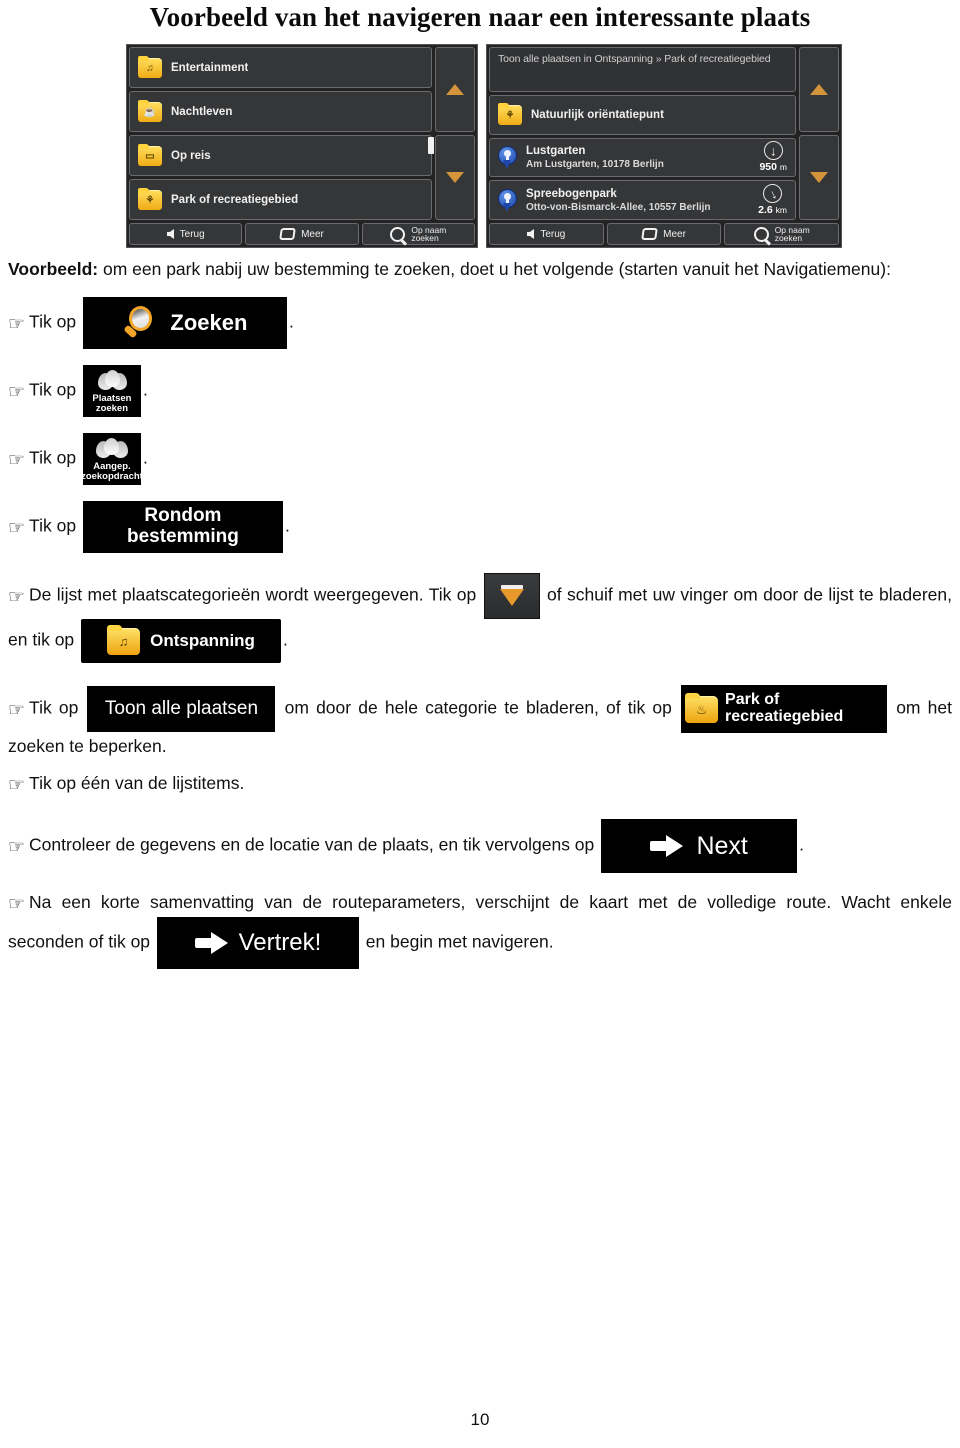 The height and width of the screenshot is (1448, 960). What do you see at coordinates (595, 164) in the screenshot?
I see `result-address: Am Lustgarten, 10178 Berlijn` at bounding box center [595, 164].